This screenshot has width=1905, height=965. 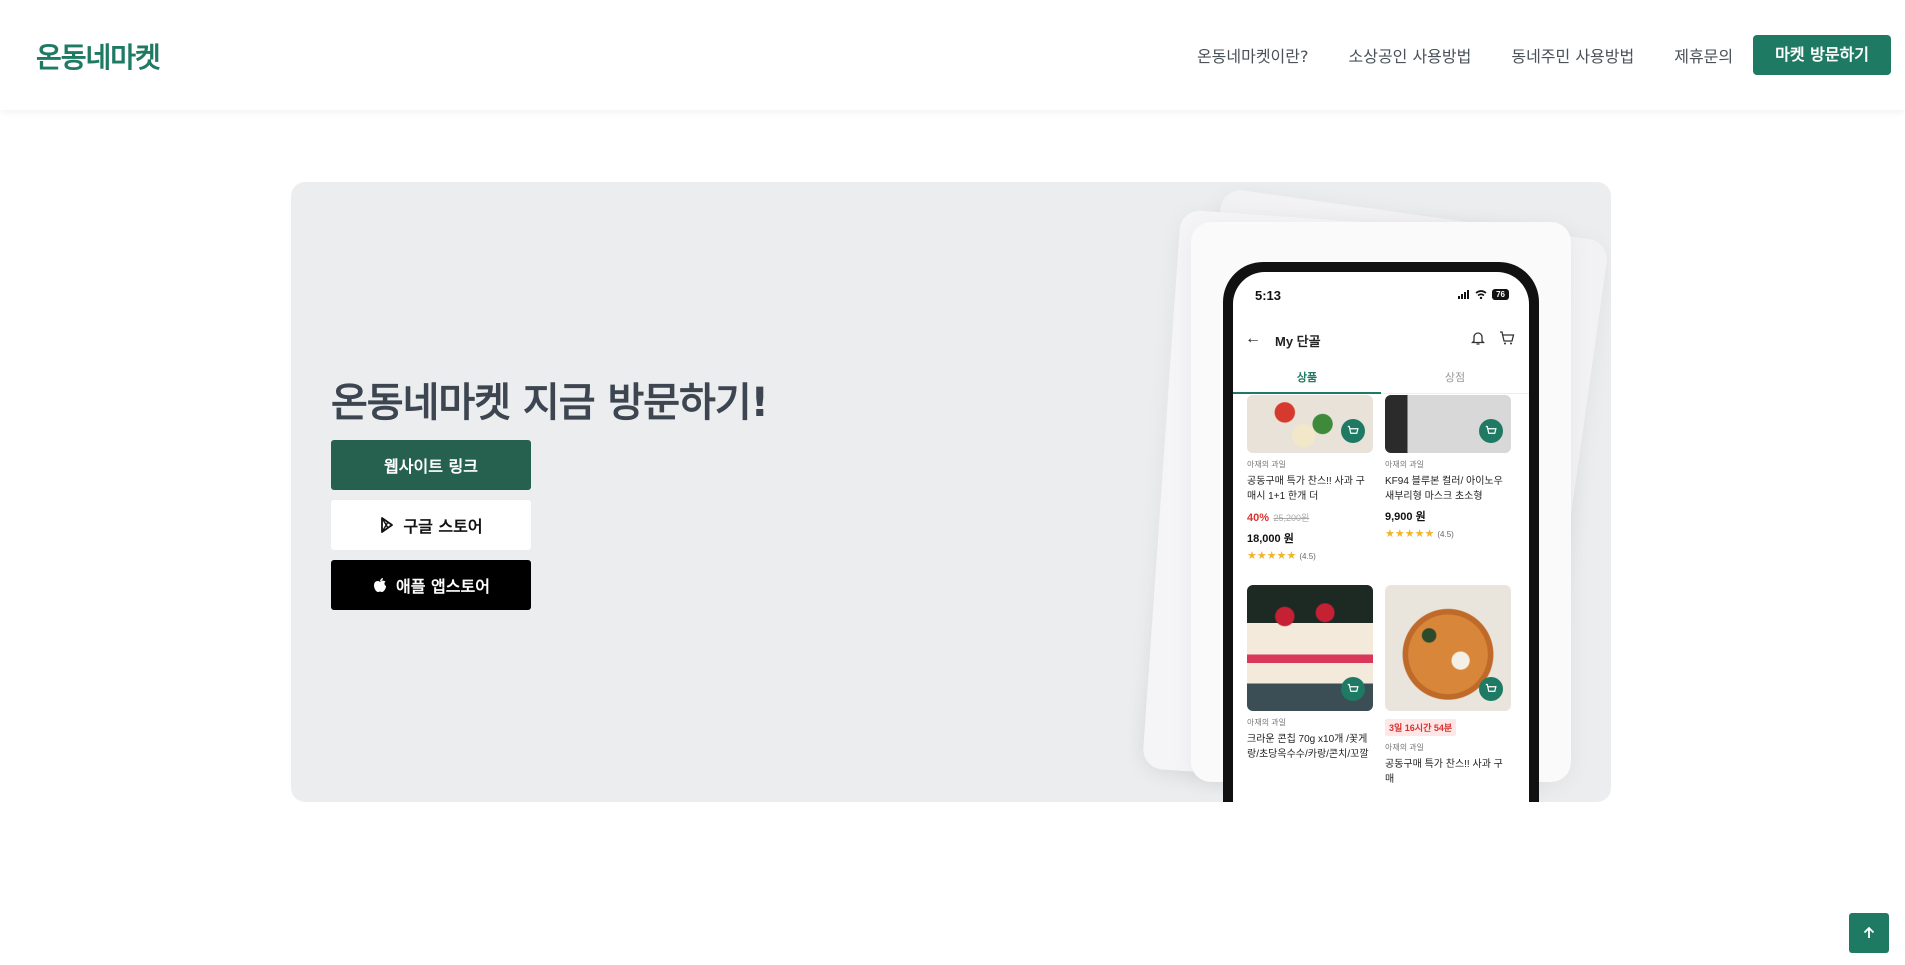 What do you see at coordinates (1258, 518) in the screenshot?
I see `discount-rate: 40%` at bounding box center [1258, 518].